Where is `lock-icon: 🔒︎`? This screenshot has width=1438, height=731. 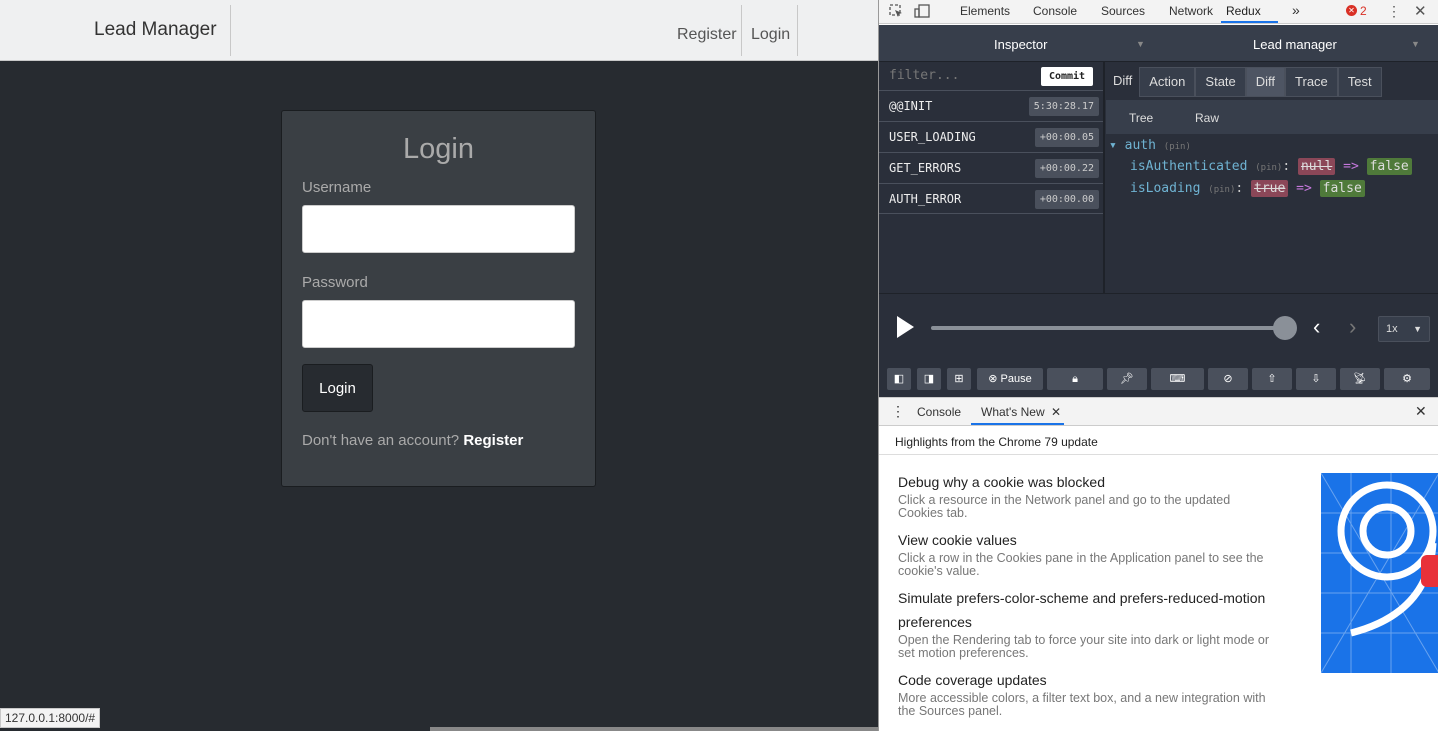
lock-icon: 🔒︎ is located at coordinates (1075, 379).